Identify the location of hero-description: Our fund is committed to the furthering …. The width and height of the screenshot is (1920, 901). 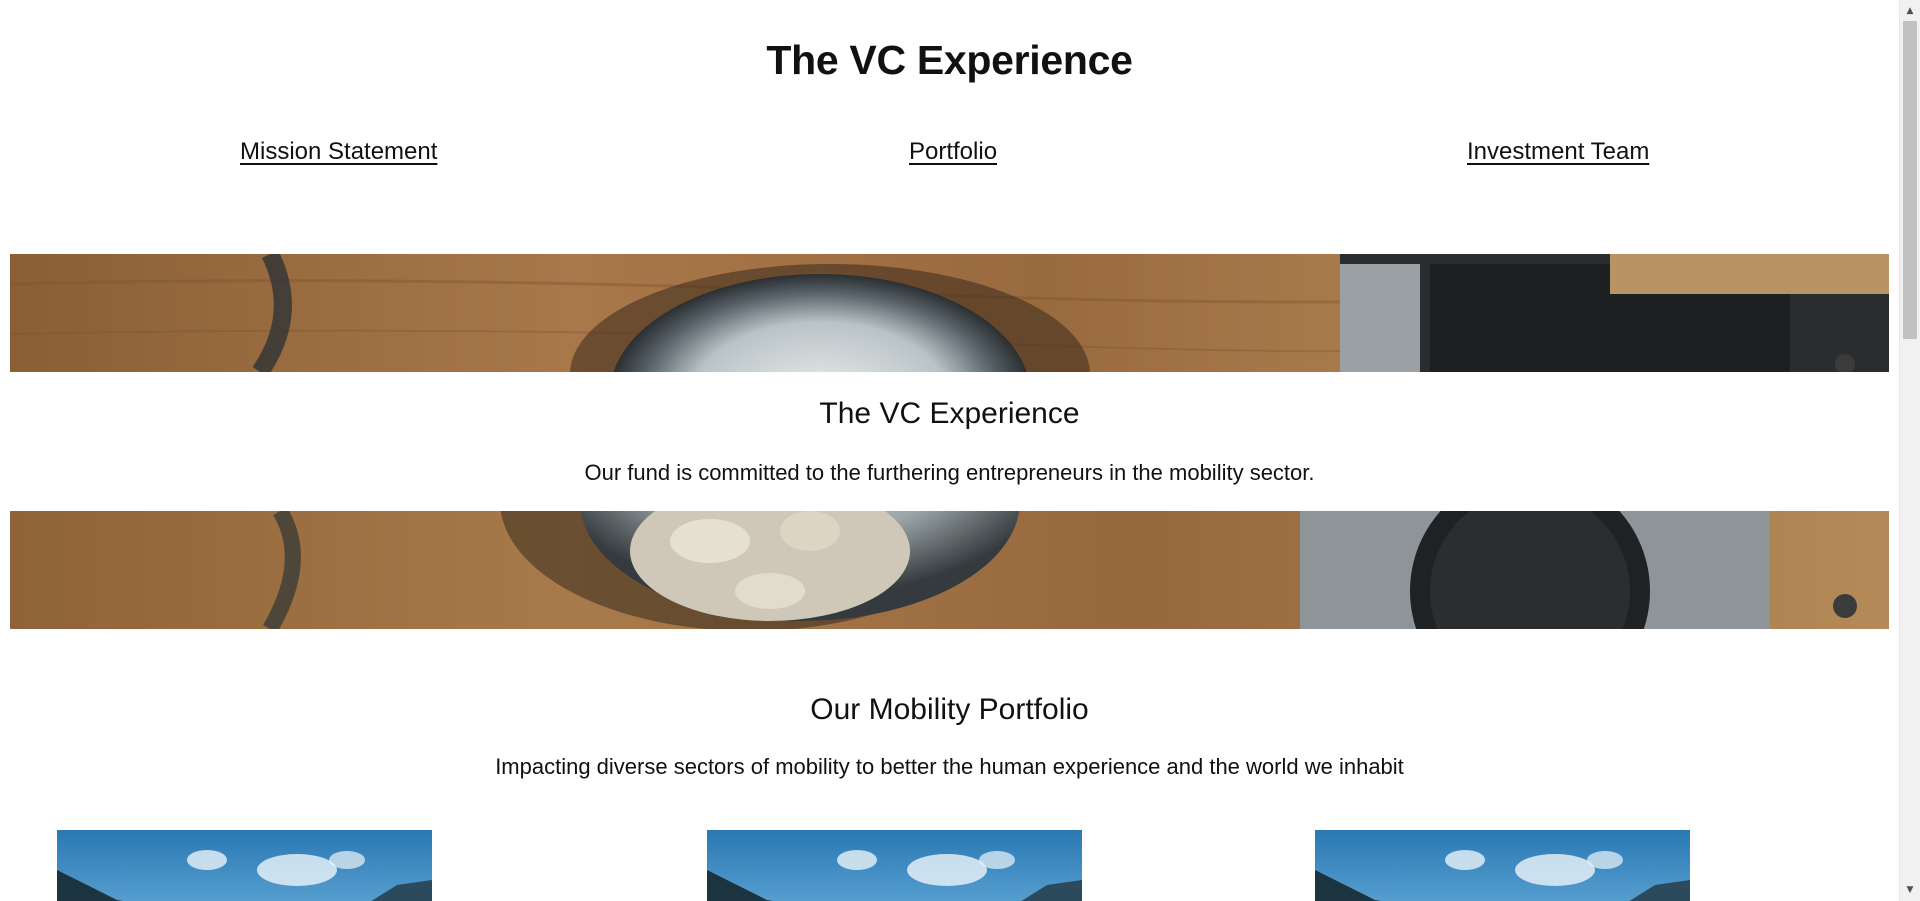
(949, 472).